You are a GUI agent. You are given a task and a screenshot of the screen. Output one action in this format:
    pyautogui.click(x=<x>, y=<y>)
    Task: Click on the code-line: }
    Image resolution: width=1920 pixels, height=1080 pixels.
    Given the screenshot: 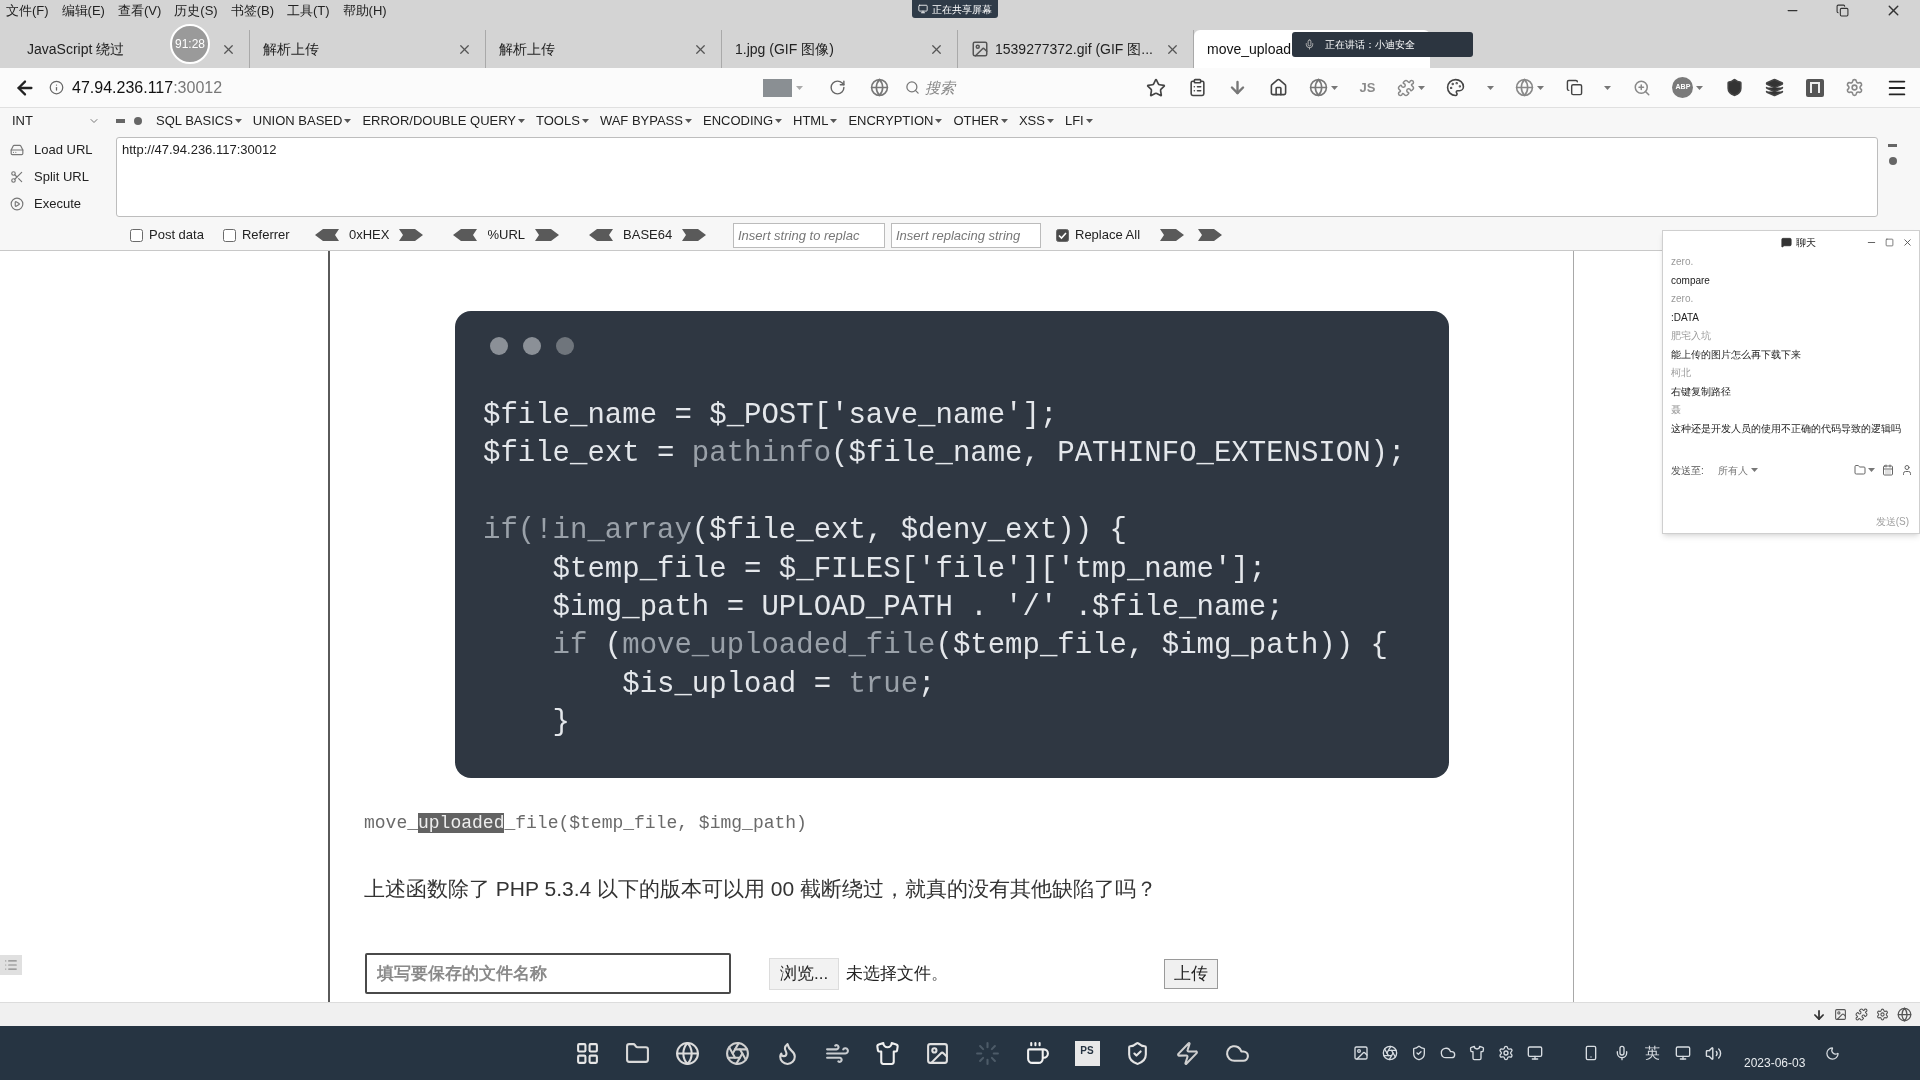 What is the action you would take?
    pyautogui.click(x=561, y=723)
    